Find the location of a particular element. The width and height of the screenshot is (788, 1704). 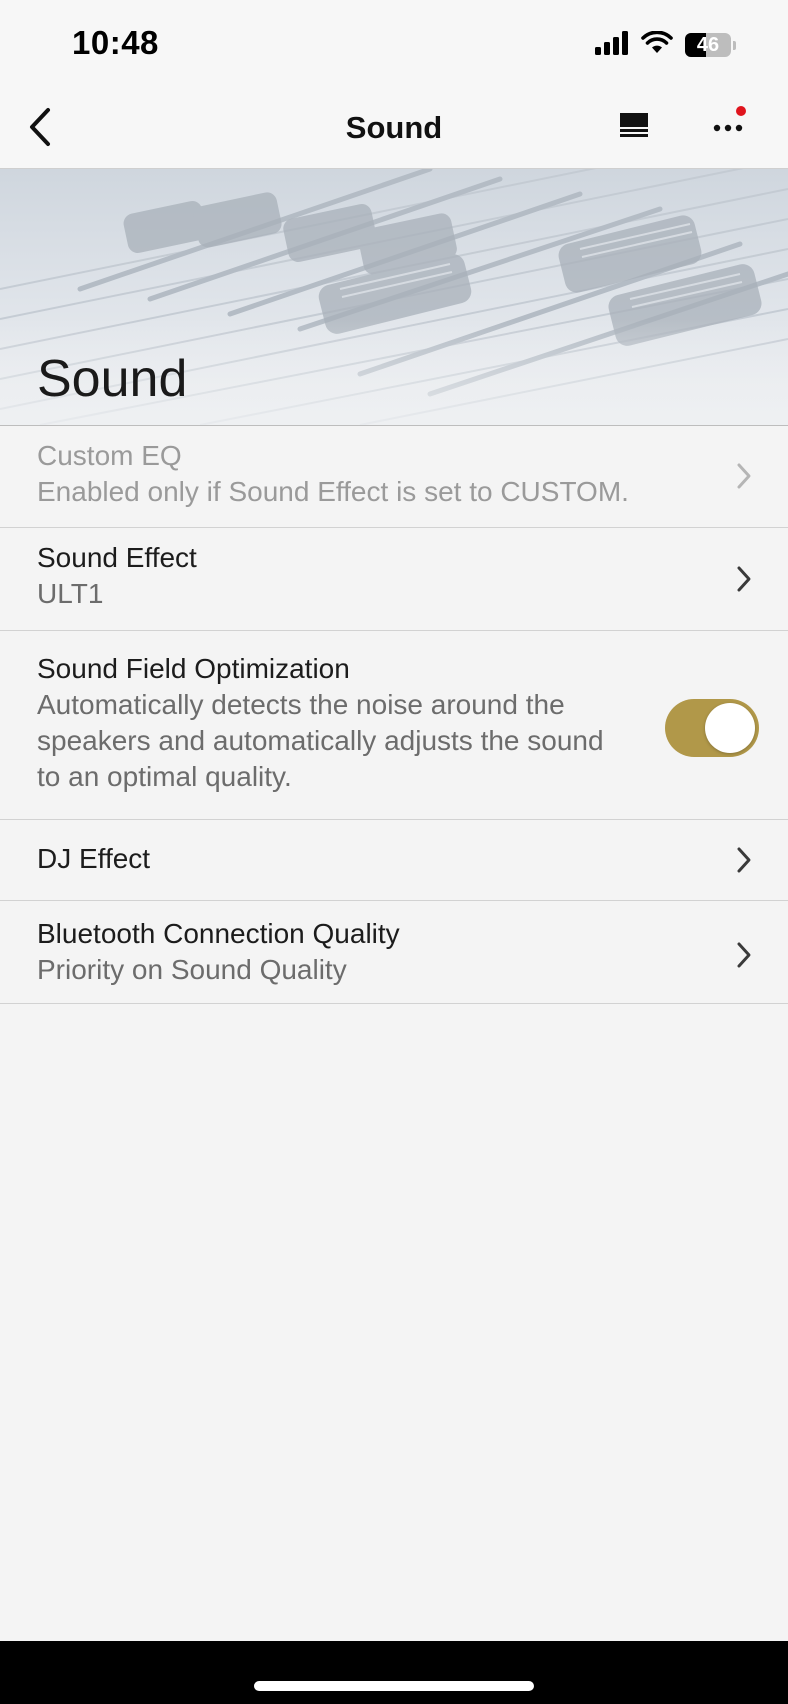

notification-dot is located at coordinates (741, 111).